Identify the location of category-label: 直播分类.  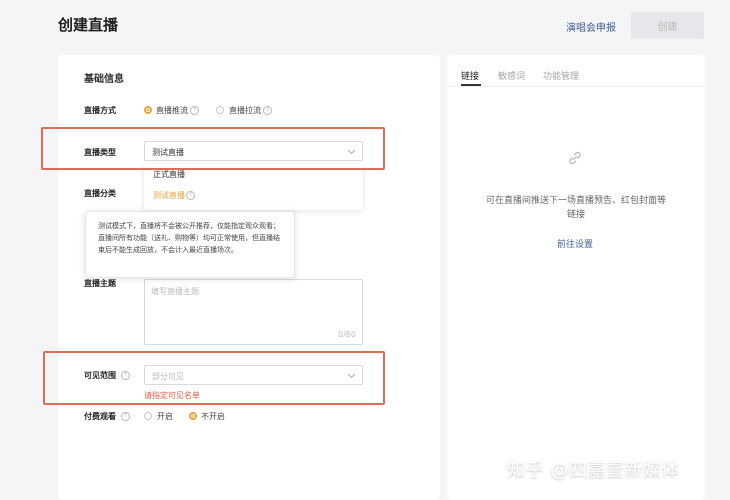
(100, 193).